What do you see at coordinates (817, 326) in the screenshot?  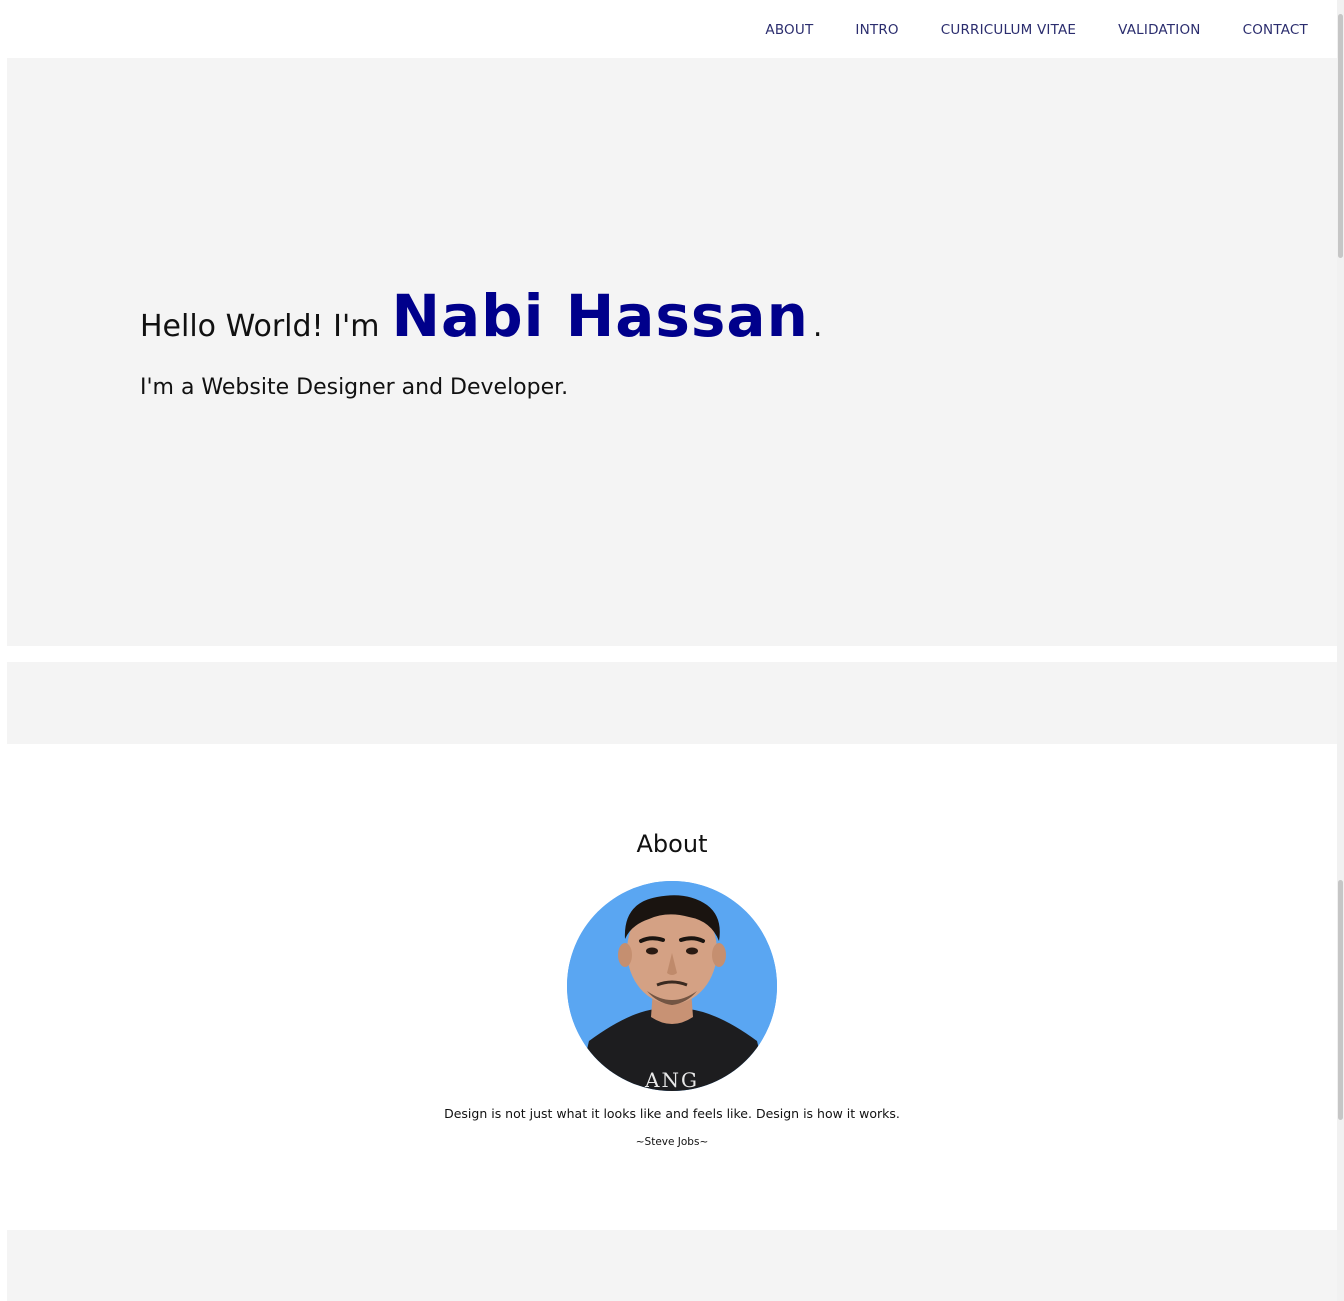 I see `hero-period: .` at bounding box center [817, 326].